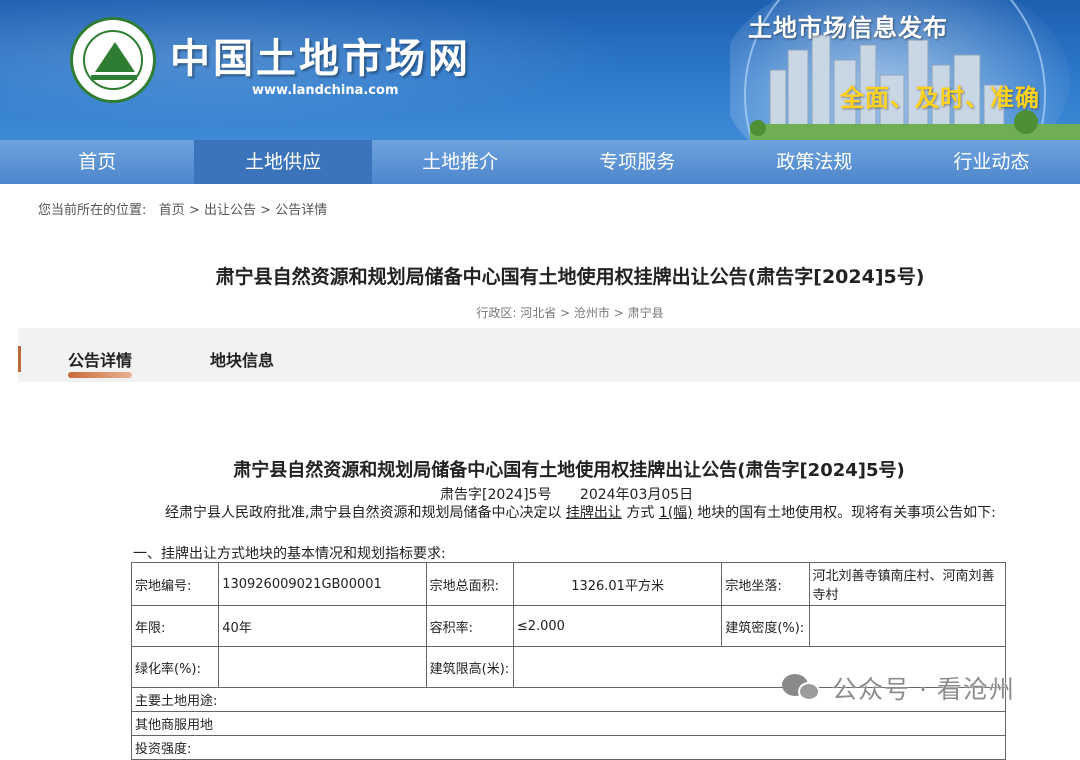 The image size is (1080, 760). Describe the element at coordinates (765, 626) in the screenshot. I see `density-label: 建筑密度(%):` at that location.